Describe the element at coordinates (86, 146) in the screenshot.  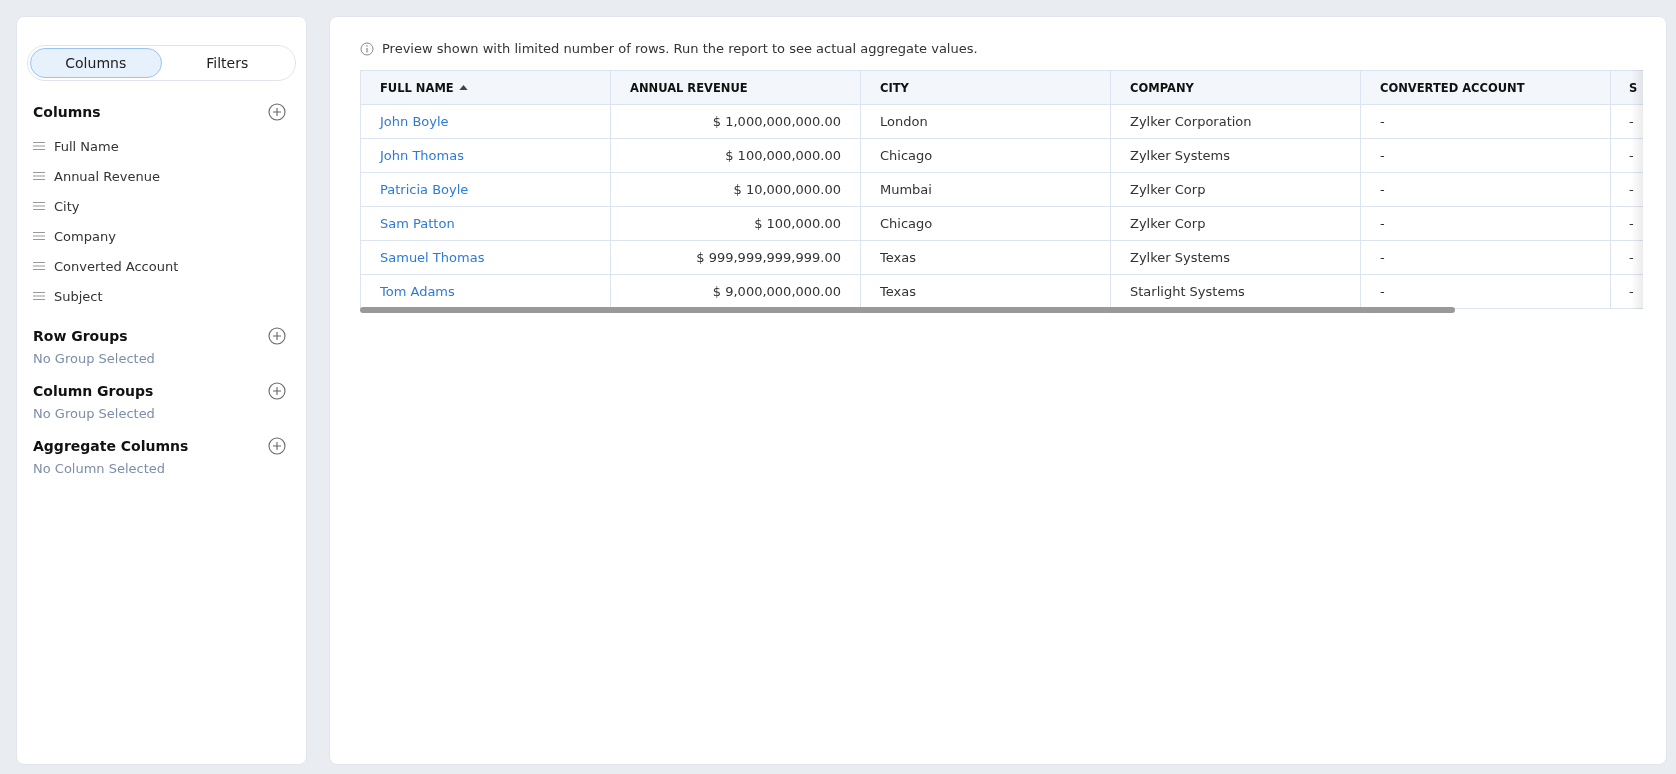
I see `column-item: Full Name` at that location.